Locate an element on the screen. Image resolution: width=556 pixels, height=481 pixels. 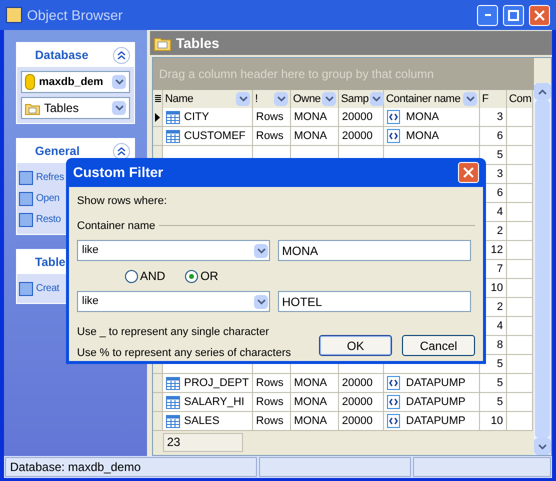
table-cell: 3 is located at coordinates (493, 117).